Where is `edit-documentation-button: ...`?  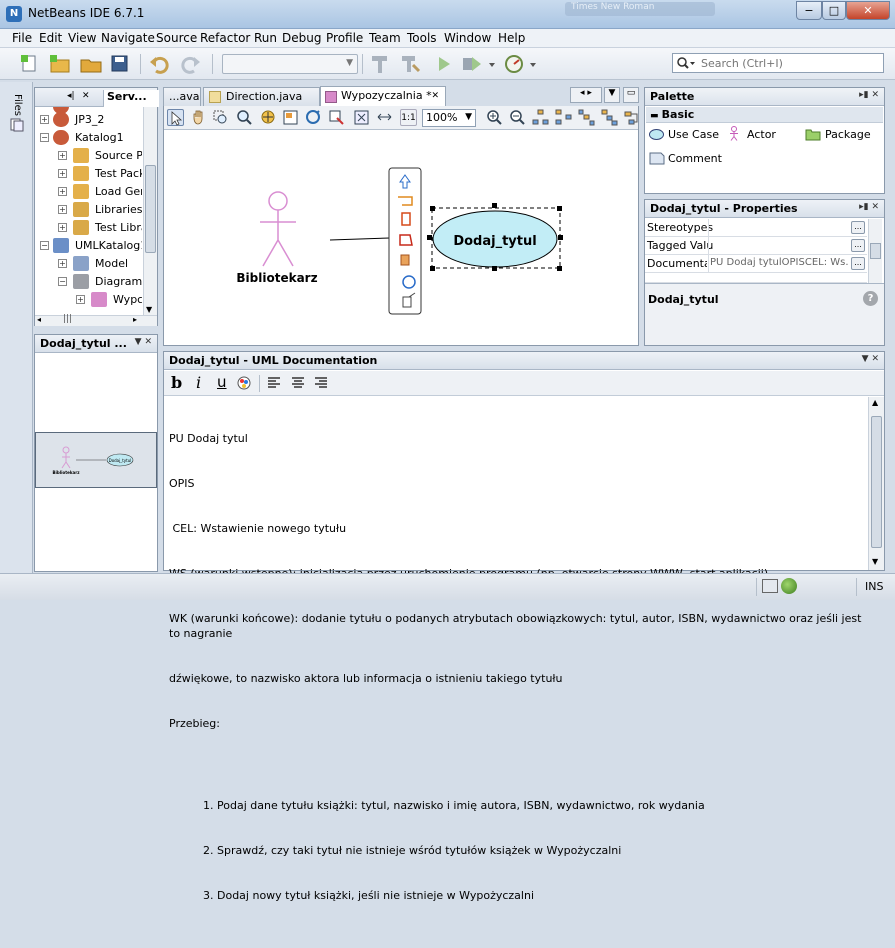 edit-documentation-button: ... is located at coordinates (858, 263).